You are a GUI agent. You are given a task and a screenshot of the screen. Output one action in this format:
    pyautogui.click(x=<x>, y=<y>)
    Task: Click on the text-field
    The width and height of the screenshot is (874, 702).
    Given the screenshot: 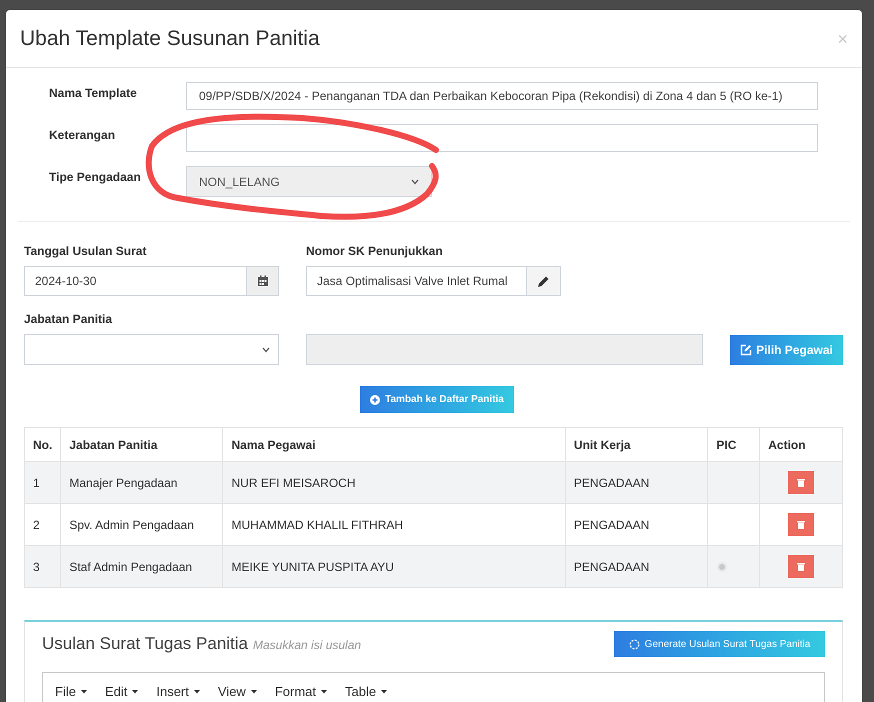 What is the action you would take?
    pyautogui.click(x=502, y=138)
    